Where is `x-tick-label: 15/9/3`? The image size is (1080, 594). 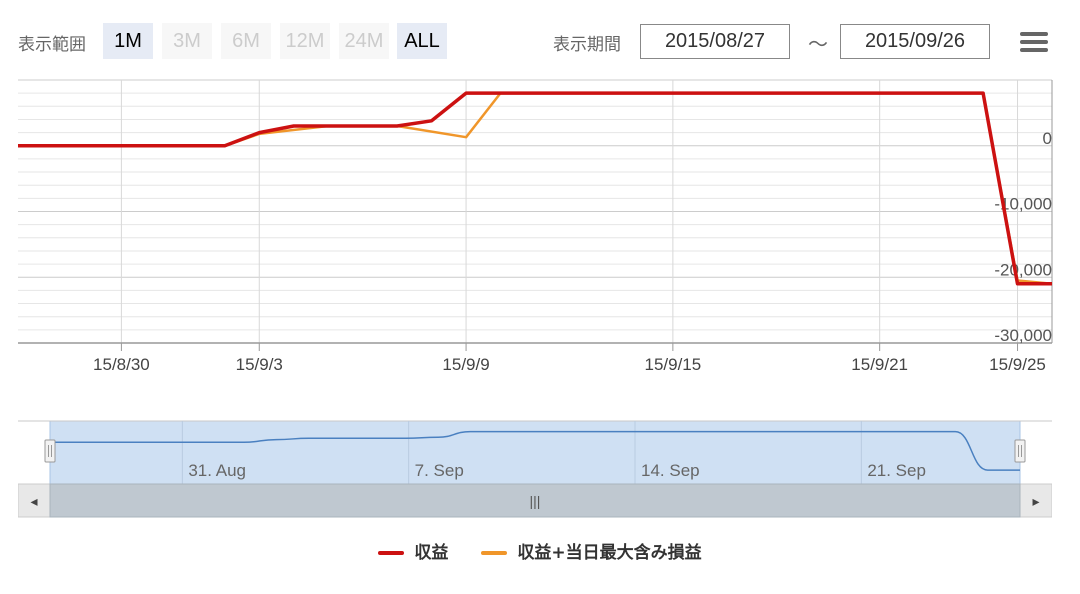
x-tick-label: 15/9/3 is located at coordinates (259, 364).